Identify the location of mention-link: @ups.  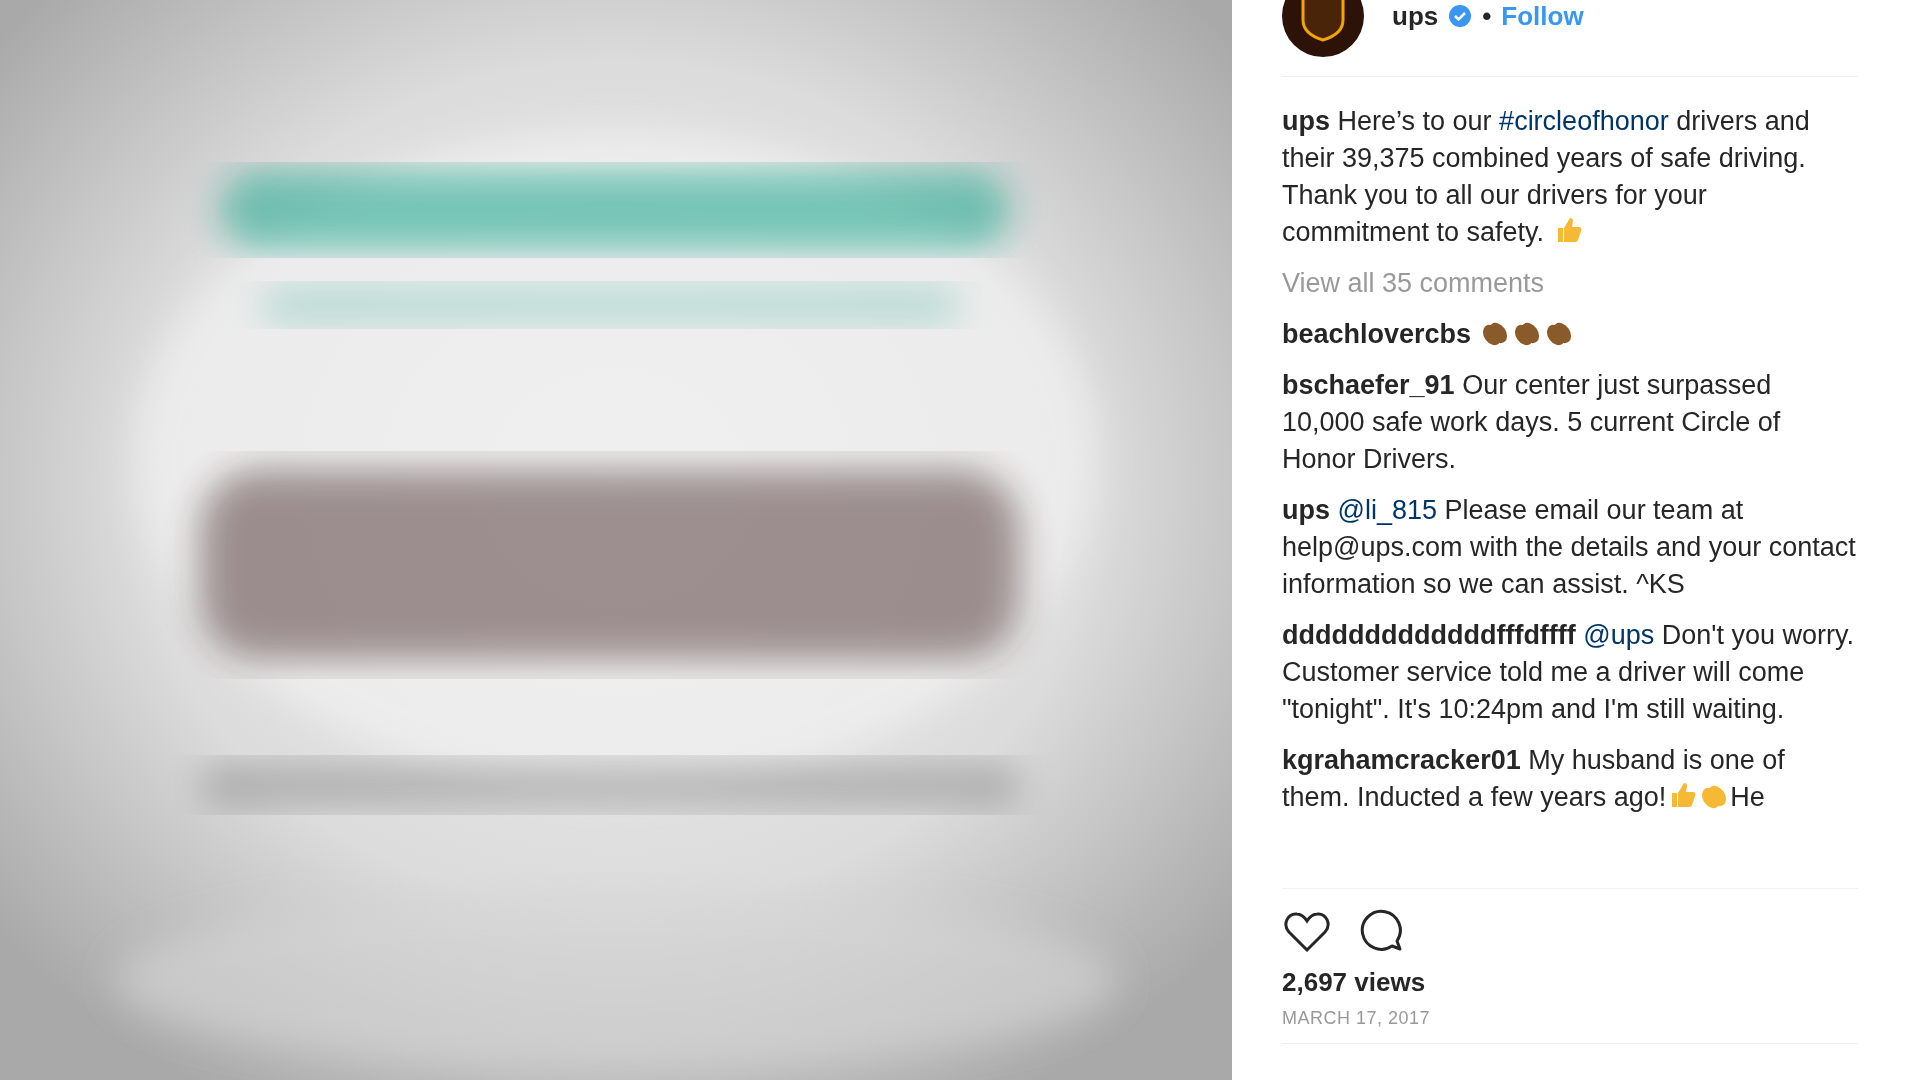
(1619, 635).